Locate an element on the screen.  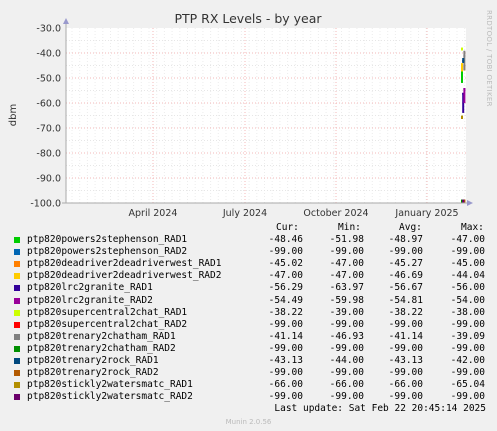
legend-min: -66.00 is located at coordinates (346, 385).